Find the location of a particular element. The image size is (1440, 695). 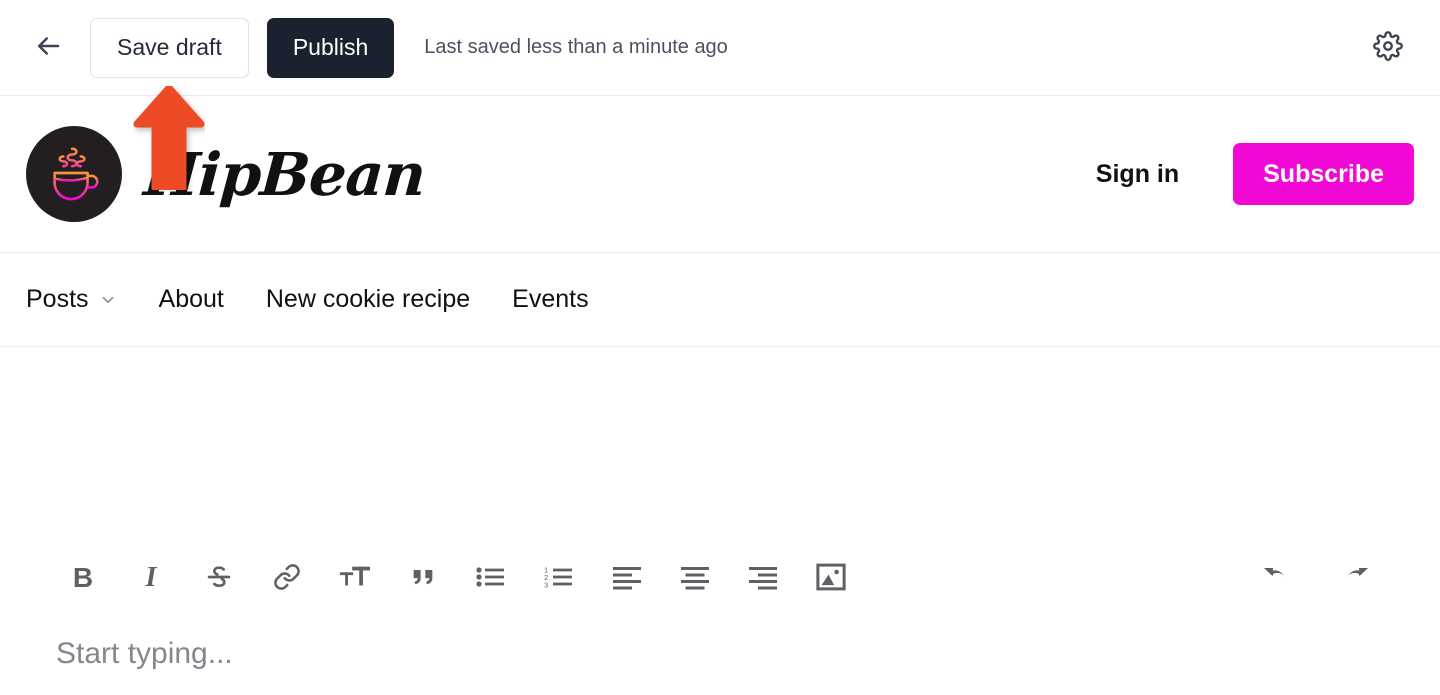

nav-item-label: Posts is located at coordinates (57, 299).